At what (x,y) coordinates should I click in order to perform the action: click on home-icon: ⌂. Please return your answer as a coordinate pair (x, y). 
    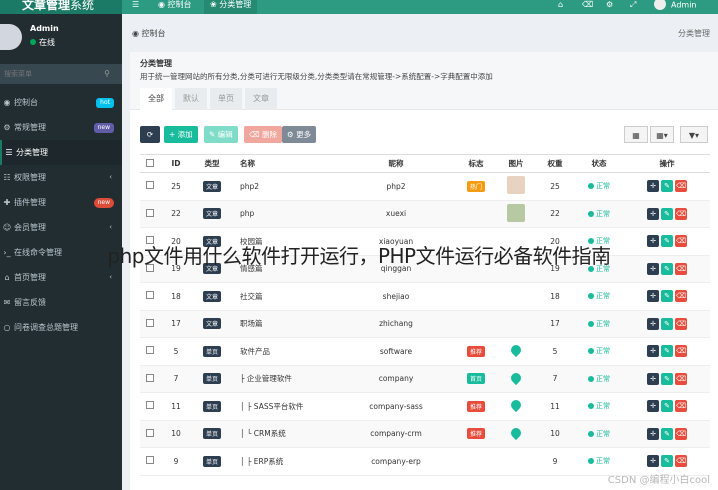
    Looking at the image, I should click on (560, 5).